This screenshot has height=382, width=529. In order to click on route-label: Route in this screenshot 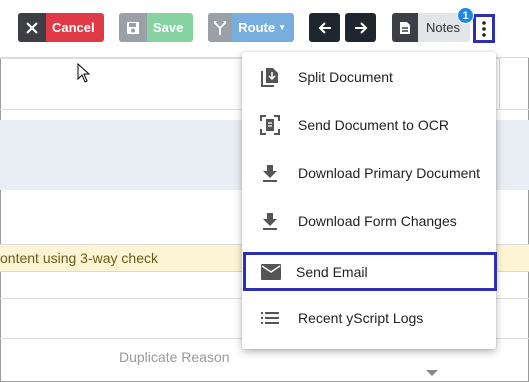, I will do `click(257, 27)`.